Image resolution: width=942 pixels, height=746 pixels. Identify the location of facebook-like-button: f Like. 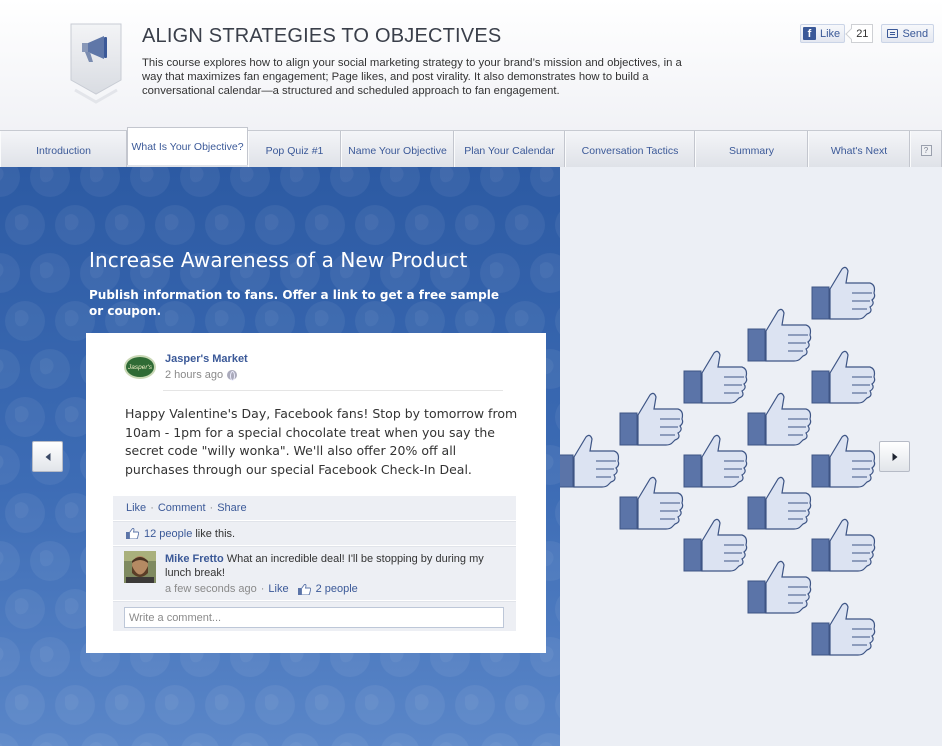
(823, 33).